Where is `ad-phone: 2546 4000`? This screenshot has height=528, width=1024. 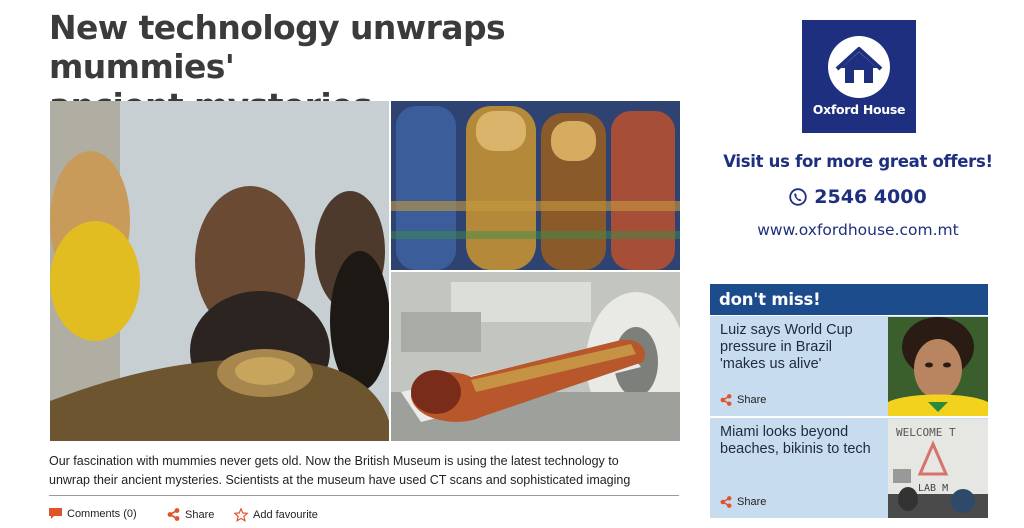 ad-phone: 2546 4000 is located at coordinates (858, 197).